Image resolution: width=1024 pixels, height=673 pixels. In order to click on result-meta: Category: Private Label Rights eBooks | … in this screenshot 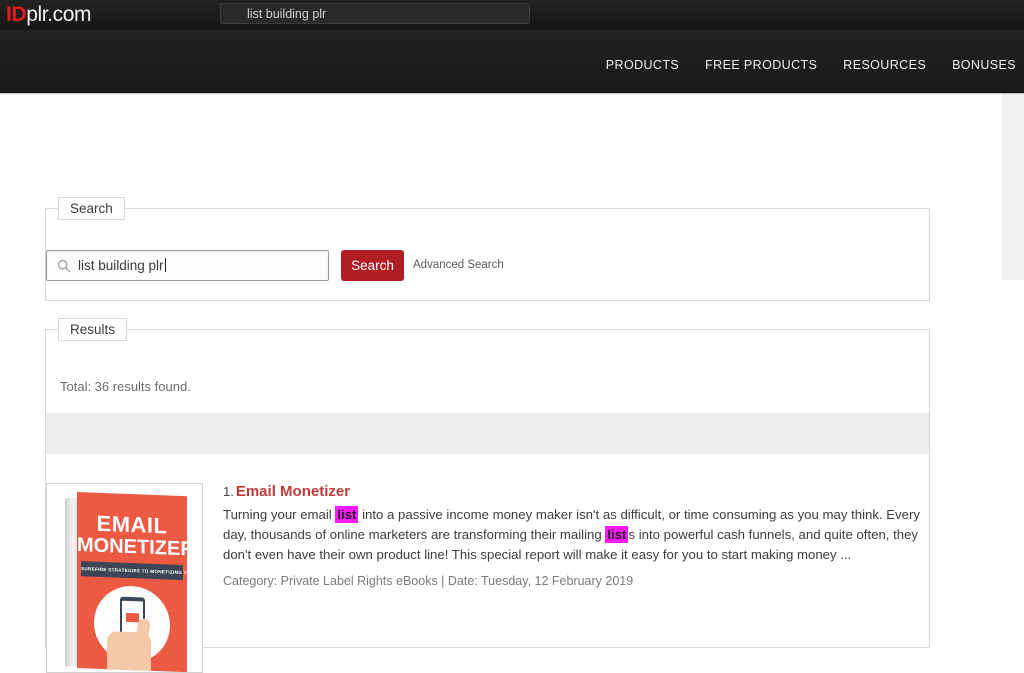, I will do `click(428, 581)`.